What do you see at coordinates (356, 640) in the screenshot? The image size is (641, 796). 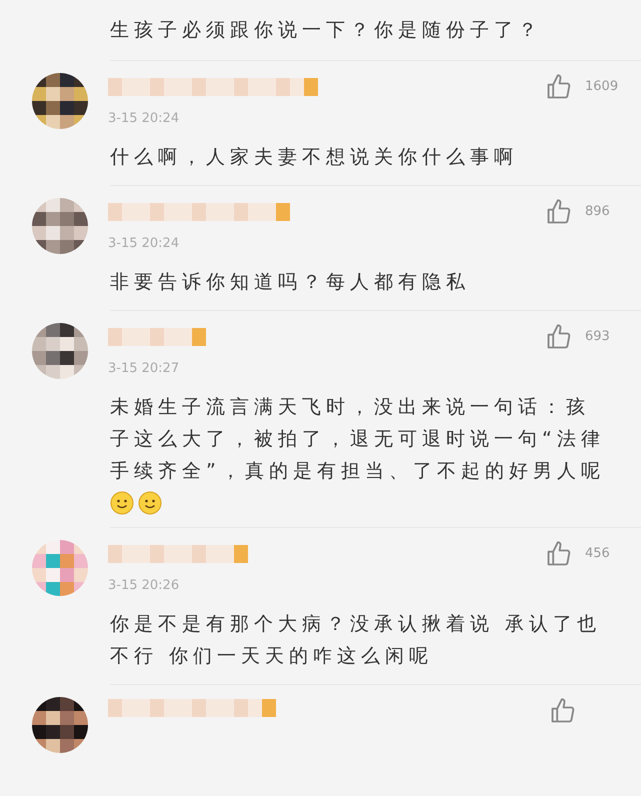 I see `comment-text: 你是不是有那个大病？没承认揪着说 承认了也不行 你们一天天的咋这么闲呢` at bounding box center [356, 640].